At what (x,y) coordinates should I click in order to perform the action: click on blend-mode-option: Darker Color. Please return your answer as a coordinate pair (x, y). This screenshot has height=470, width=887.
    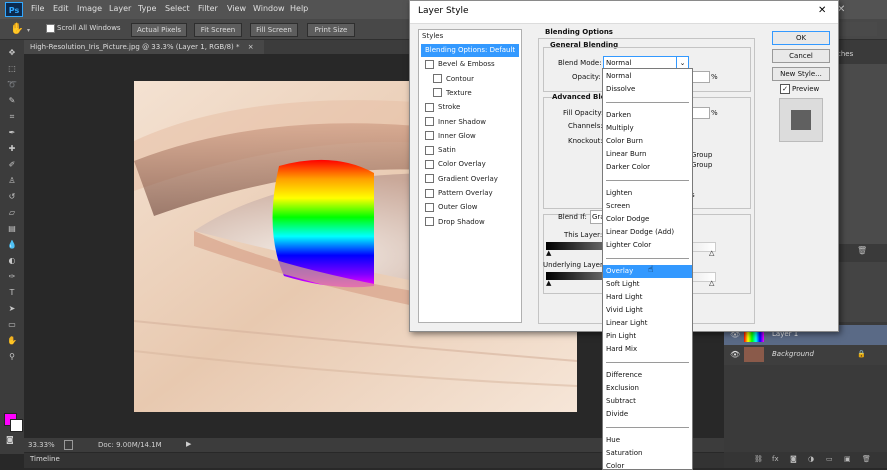
    Looking at the image, I should click on (647, 167).